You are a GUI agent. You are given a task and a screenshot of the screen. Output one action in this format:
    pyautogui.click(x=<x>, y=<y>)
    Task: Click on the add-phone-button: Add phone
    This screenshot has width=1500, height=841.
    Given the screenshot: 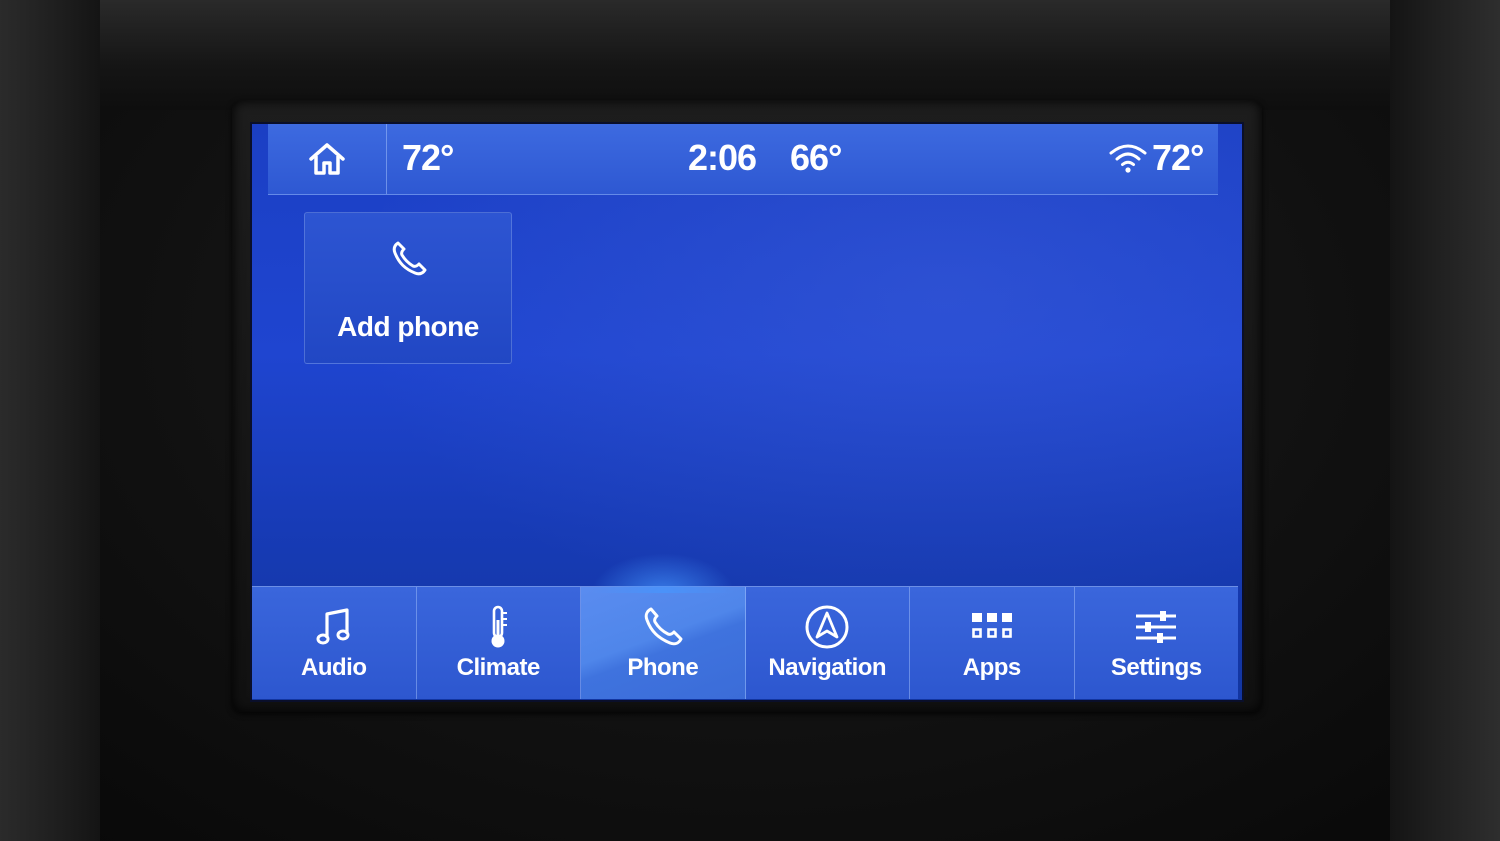 What is the action you would take?
    pyautogui.click(x=408, y=288)
    